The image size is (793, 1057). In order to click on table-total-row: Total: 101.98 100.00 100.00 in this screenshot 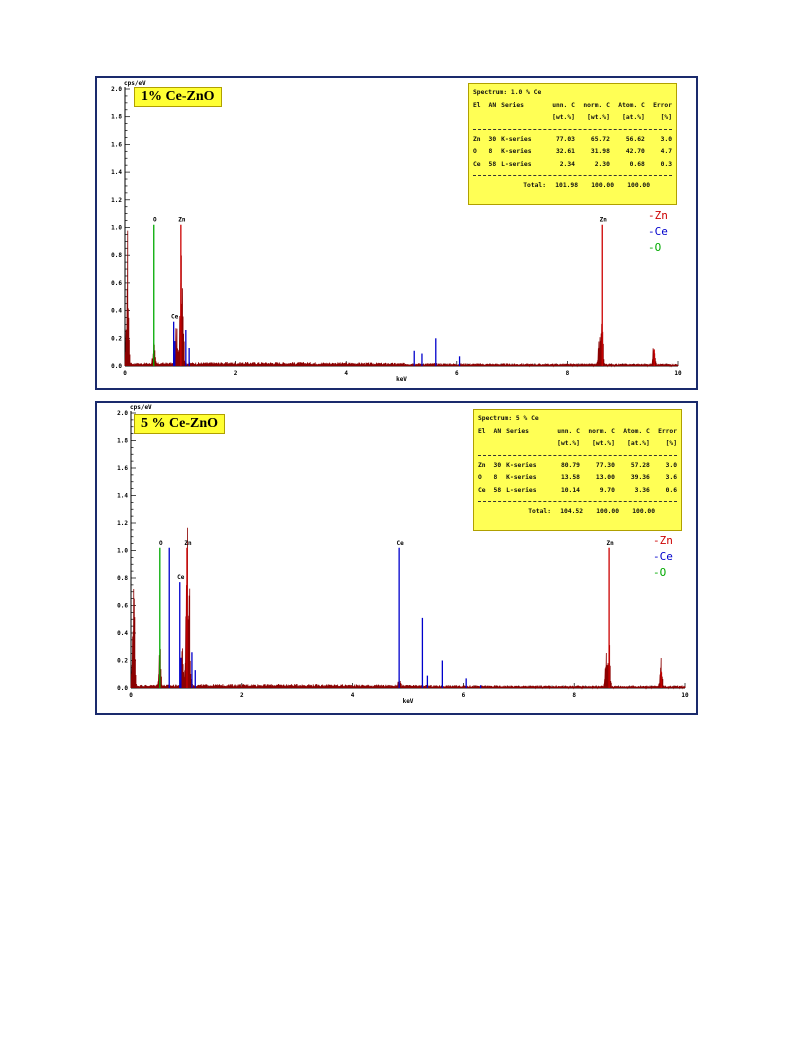, I will do `click(586, 185)`.